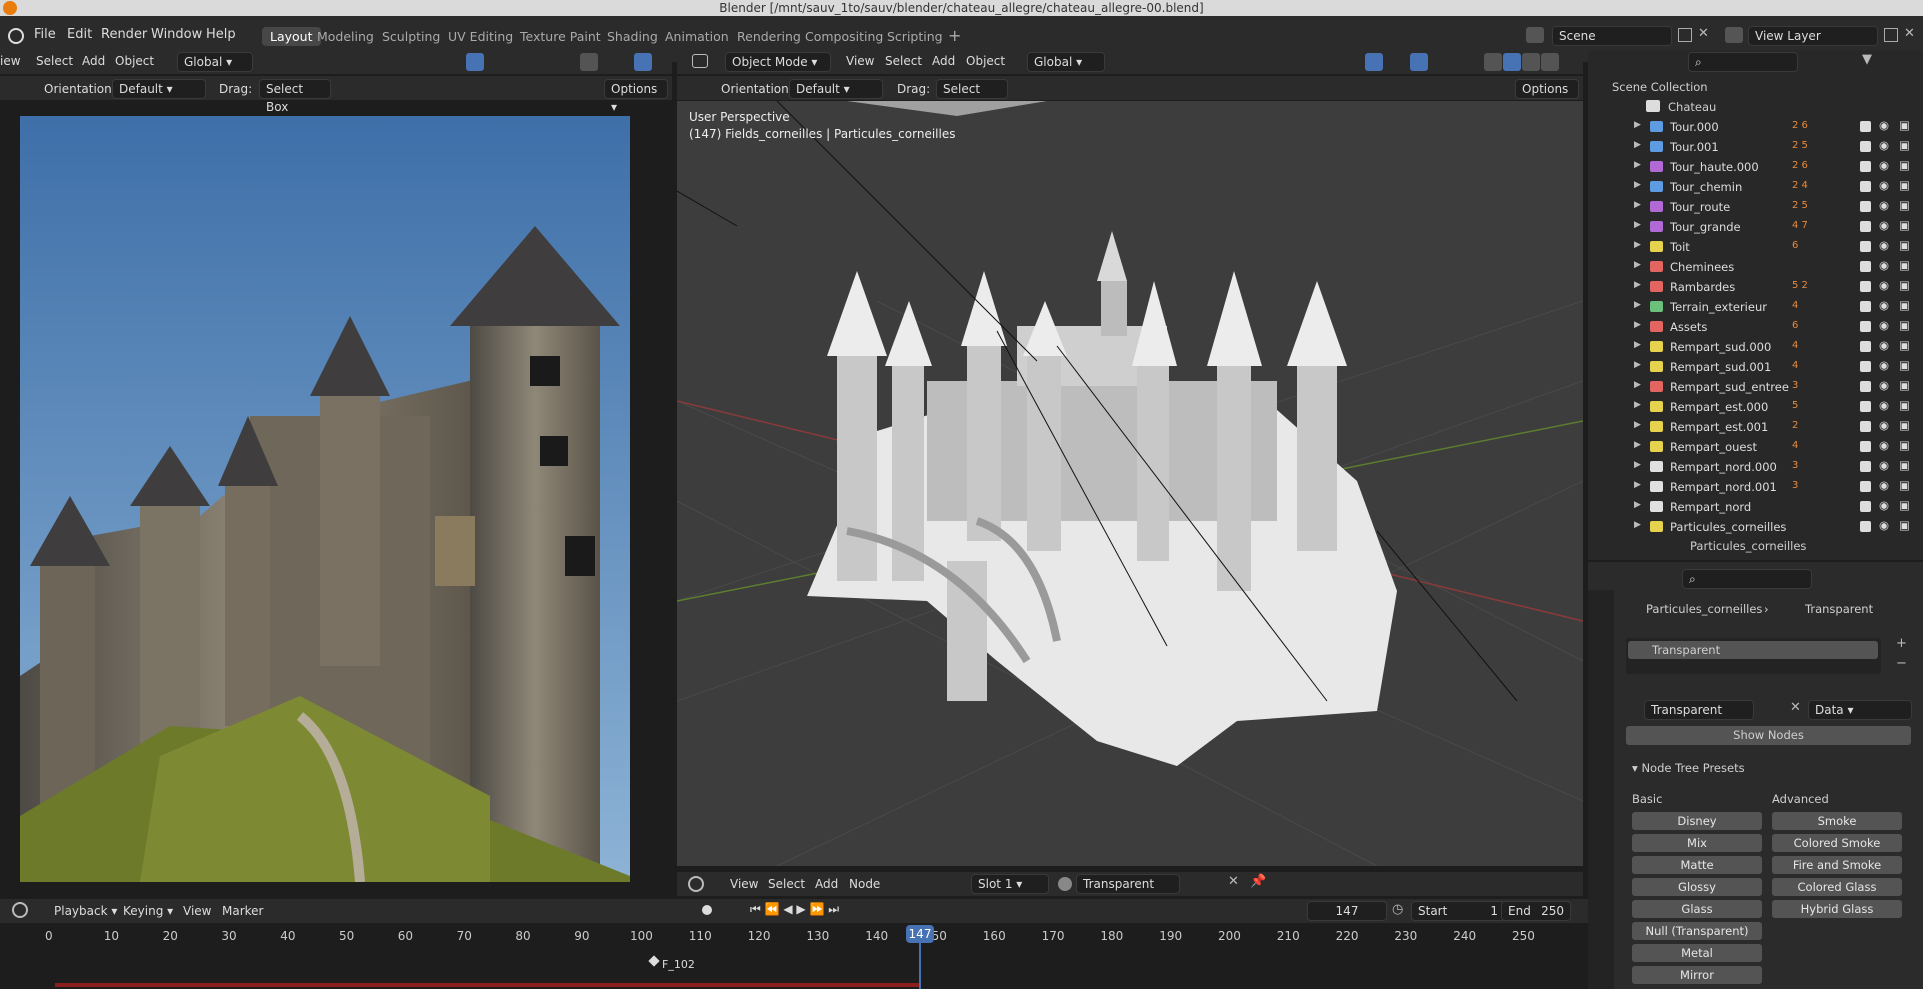 The image size is (1923, 989). What do you see at coordinates (903, 61) in the screenshot?
I see `viewport-menu-select: Select` at bounding box center [903, 61].